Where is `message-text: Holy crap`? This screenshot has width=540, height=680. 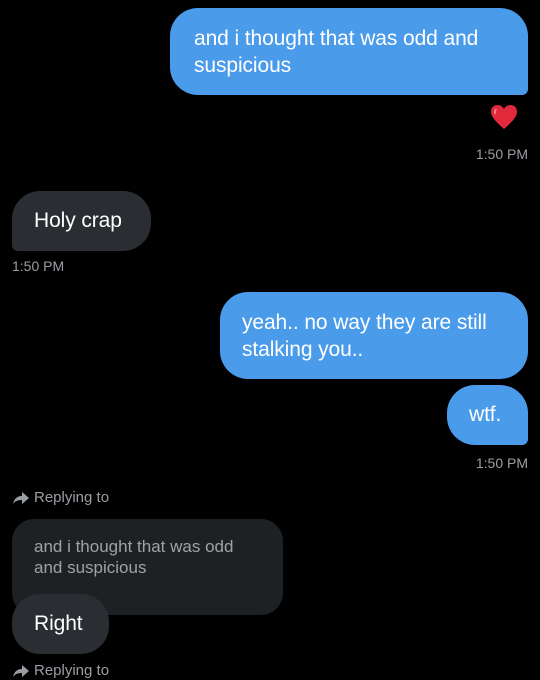 message-text: Holy crap is located at coordinates (78, 220).